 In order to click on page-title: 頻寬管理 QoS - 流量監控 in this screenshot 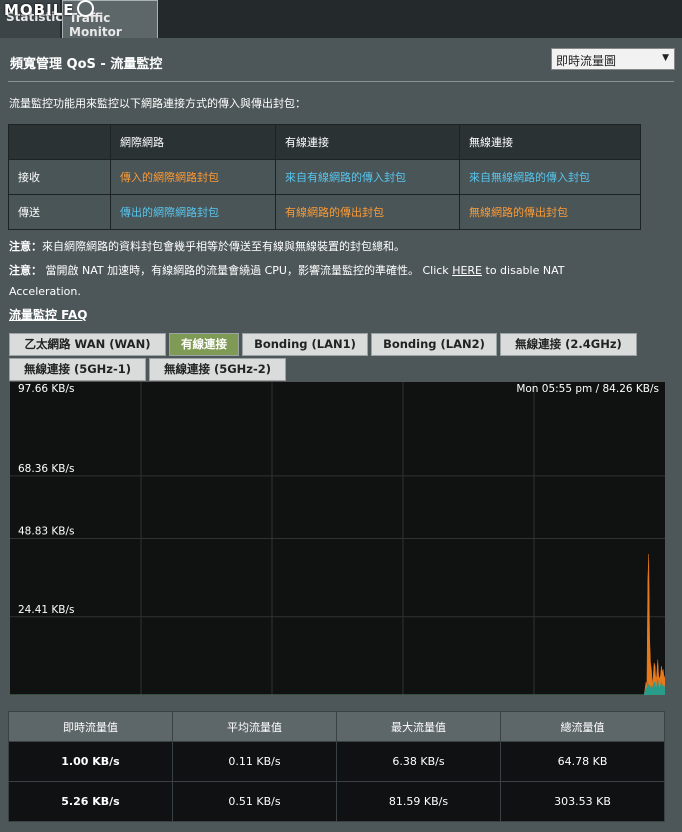, I will do `click(86, 64)`.